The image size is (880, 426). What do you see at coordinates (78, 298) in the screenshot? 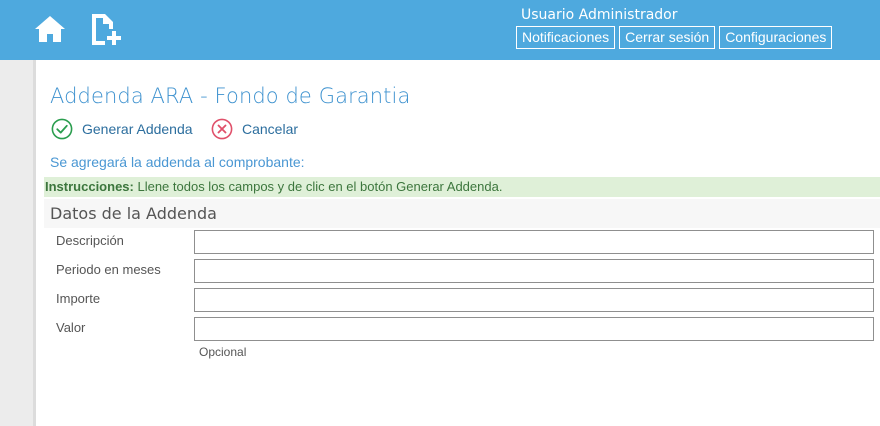
I see `importe-label: Importe` at bounding box center [78, 298].